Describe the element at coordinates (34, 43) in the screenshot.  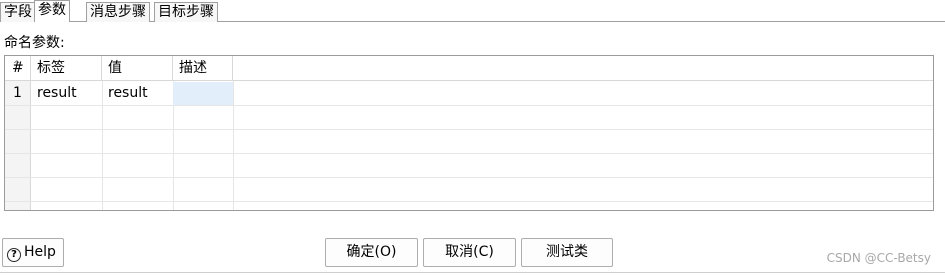
I see `named-params-label: 命名参数:` at that location.